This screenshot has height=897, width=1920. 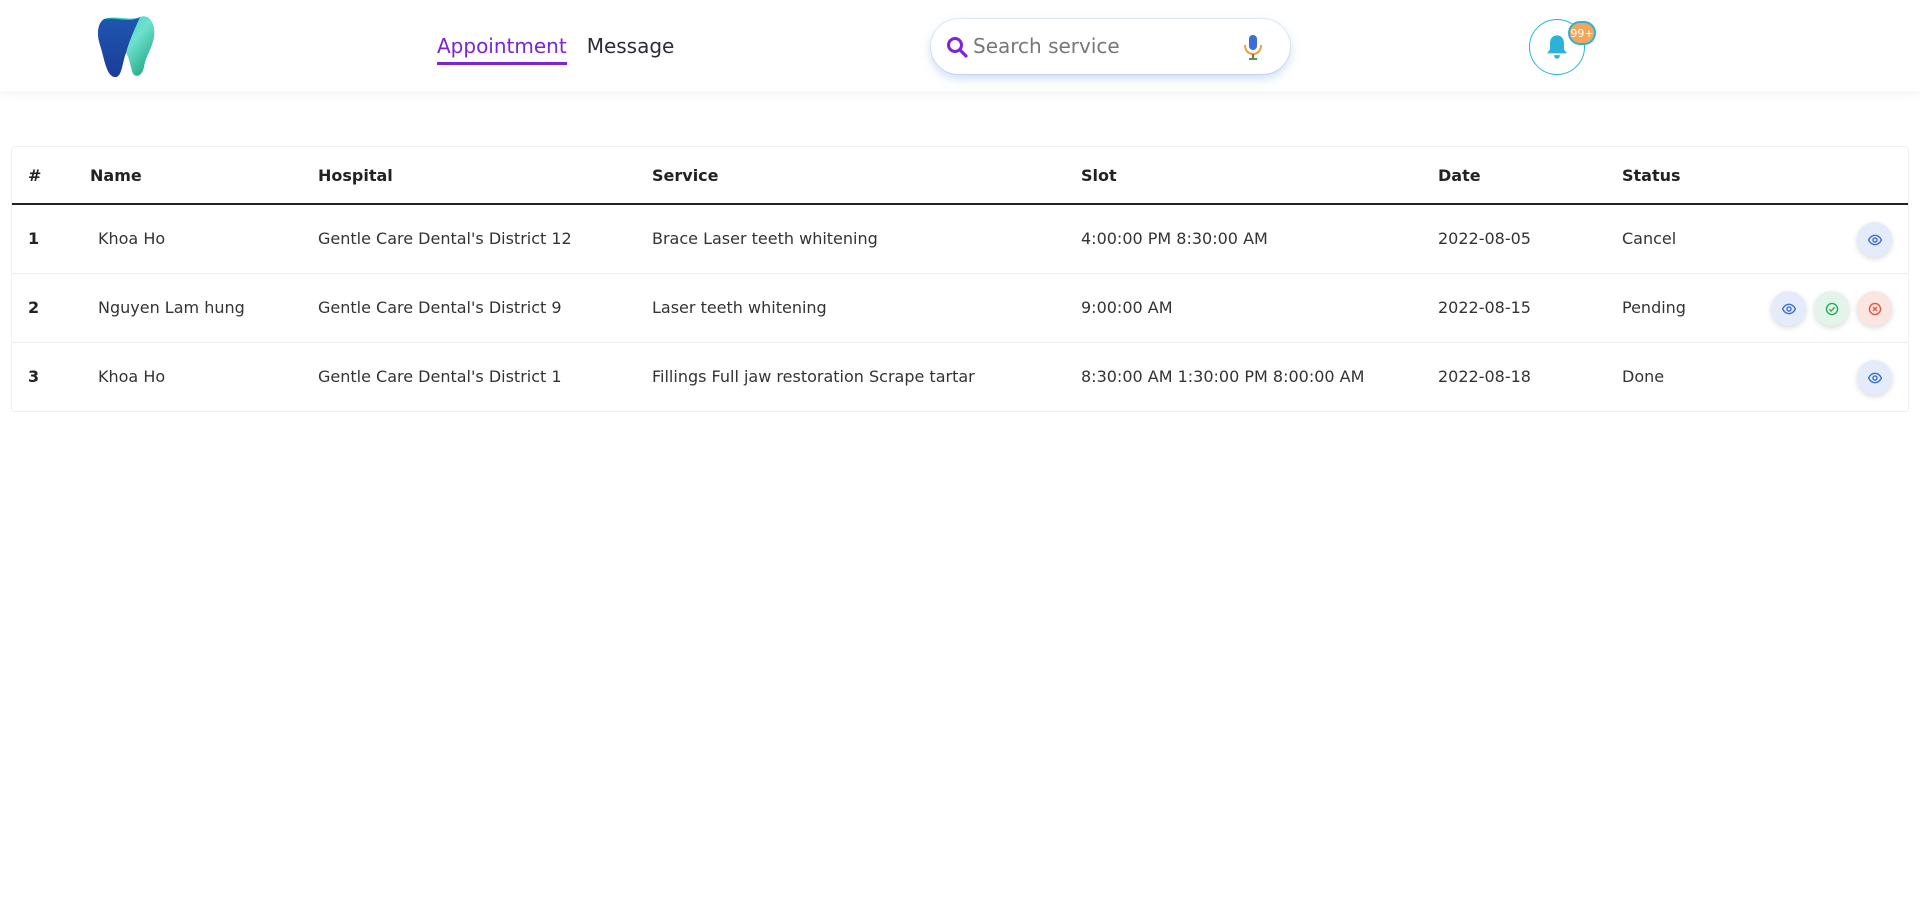 What do you see at coordinates (34, 376) in the screenshot?
I see `row-number: 3` at bounding box center [34, 376].